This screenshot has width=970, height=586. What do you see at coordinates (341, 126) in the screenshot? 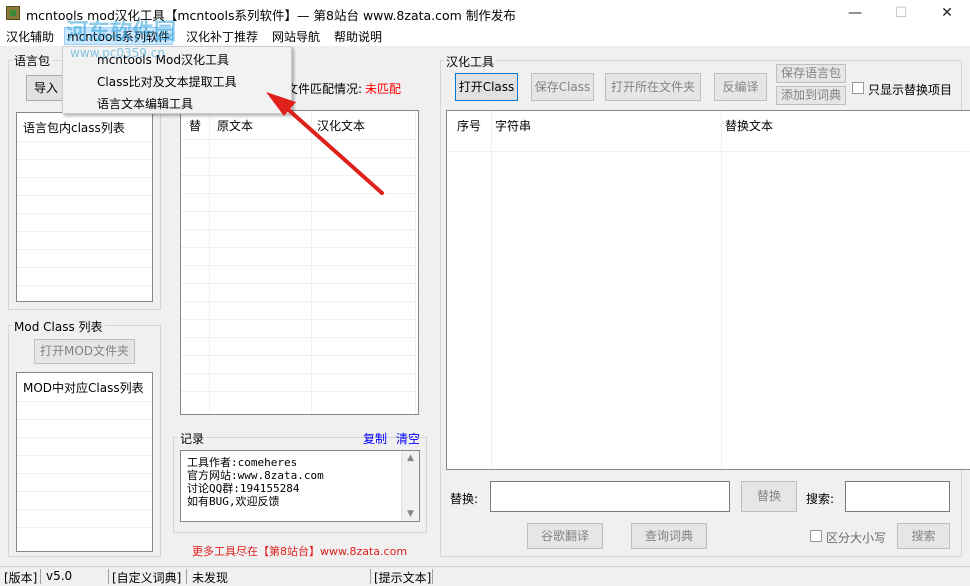
I see `compare-col-translated: 汉化文本` at bounding box center [341, 126].